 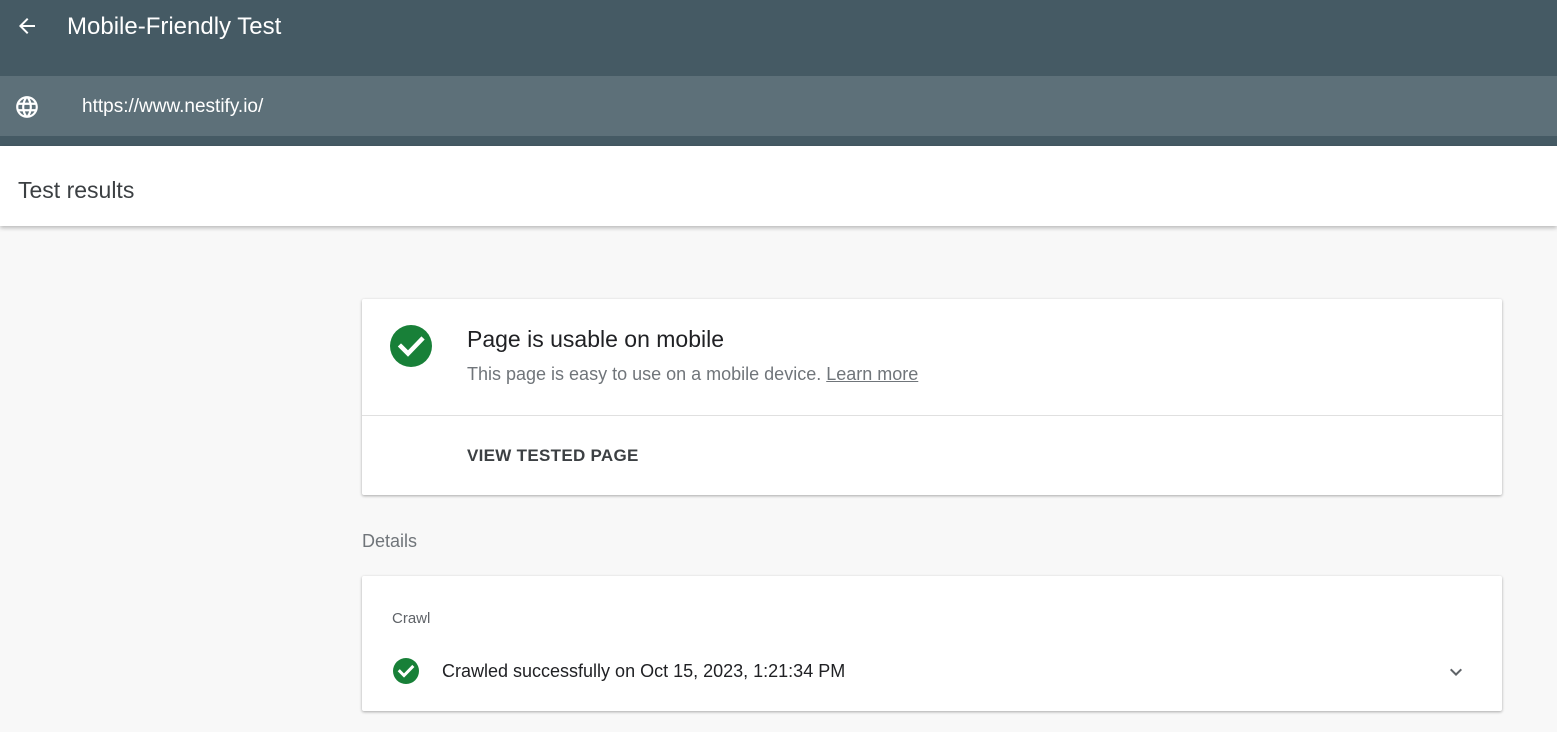 I want to click on learn-more-link: Learn more, so click(x=872, y=374).